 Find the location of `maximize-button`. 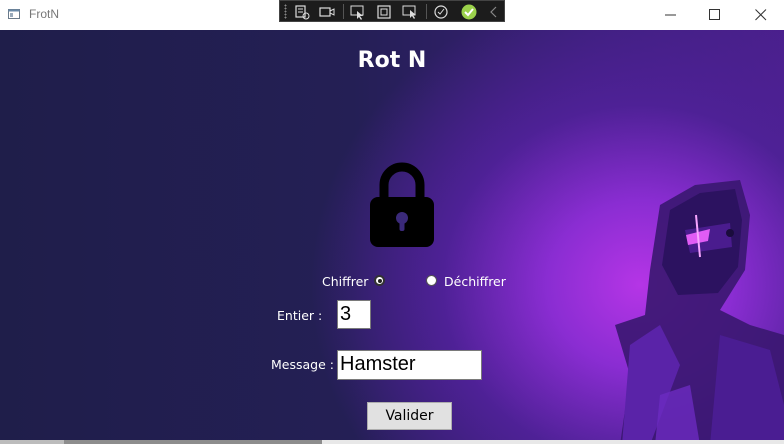

maximize-button is located at coordinates (715, 15).